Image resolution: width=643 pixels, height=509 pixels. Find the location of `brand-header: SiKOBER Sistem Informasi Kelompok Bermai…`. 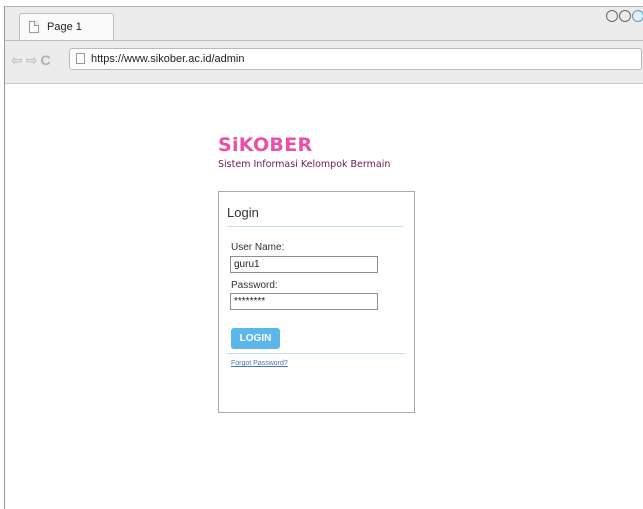

brand-header: SiKOBER Sistem Informasi Kelompok Bermai… is located at coordinates (304, 152).